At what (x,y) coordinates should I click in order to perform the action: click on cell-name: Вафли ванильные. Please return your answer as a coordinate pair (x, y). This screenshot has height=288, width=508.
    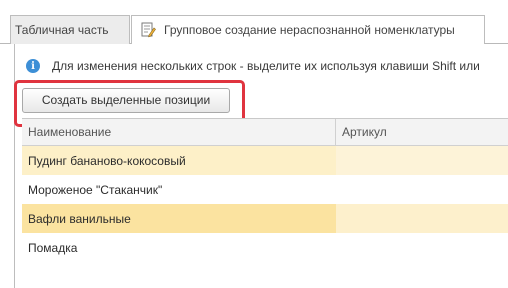
    Looking at the image, I should click on (179, 218).